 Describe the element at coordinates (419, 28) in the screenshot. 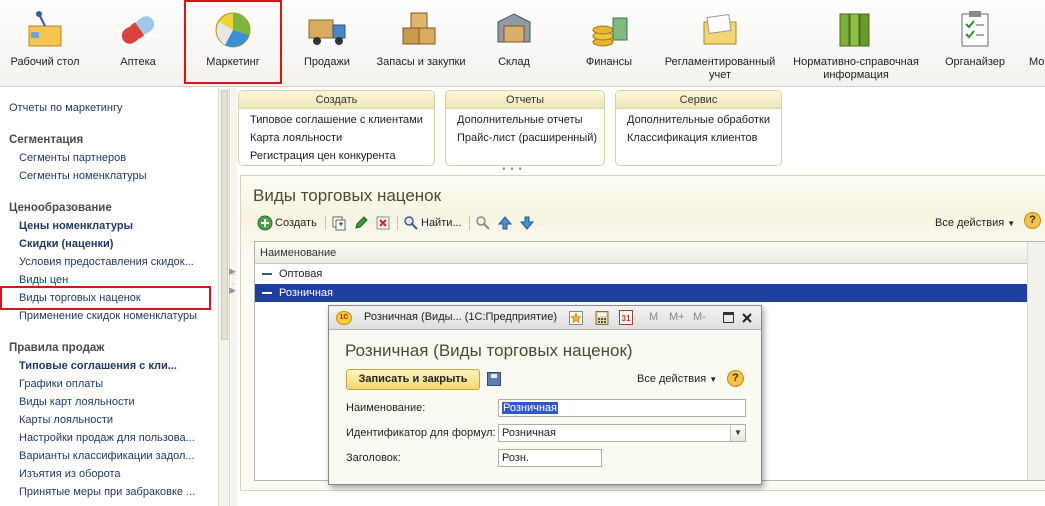

I see `boxes-icon` at that location.